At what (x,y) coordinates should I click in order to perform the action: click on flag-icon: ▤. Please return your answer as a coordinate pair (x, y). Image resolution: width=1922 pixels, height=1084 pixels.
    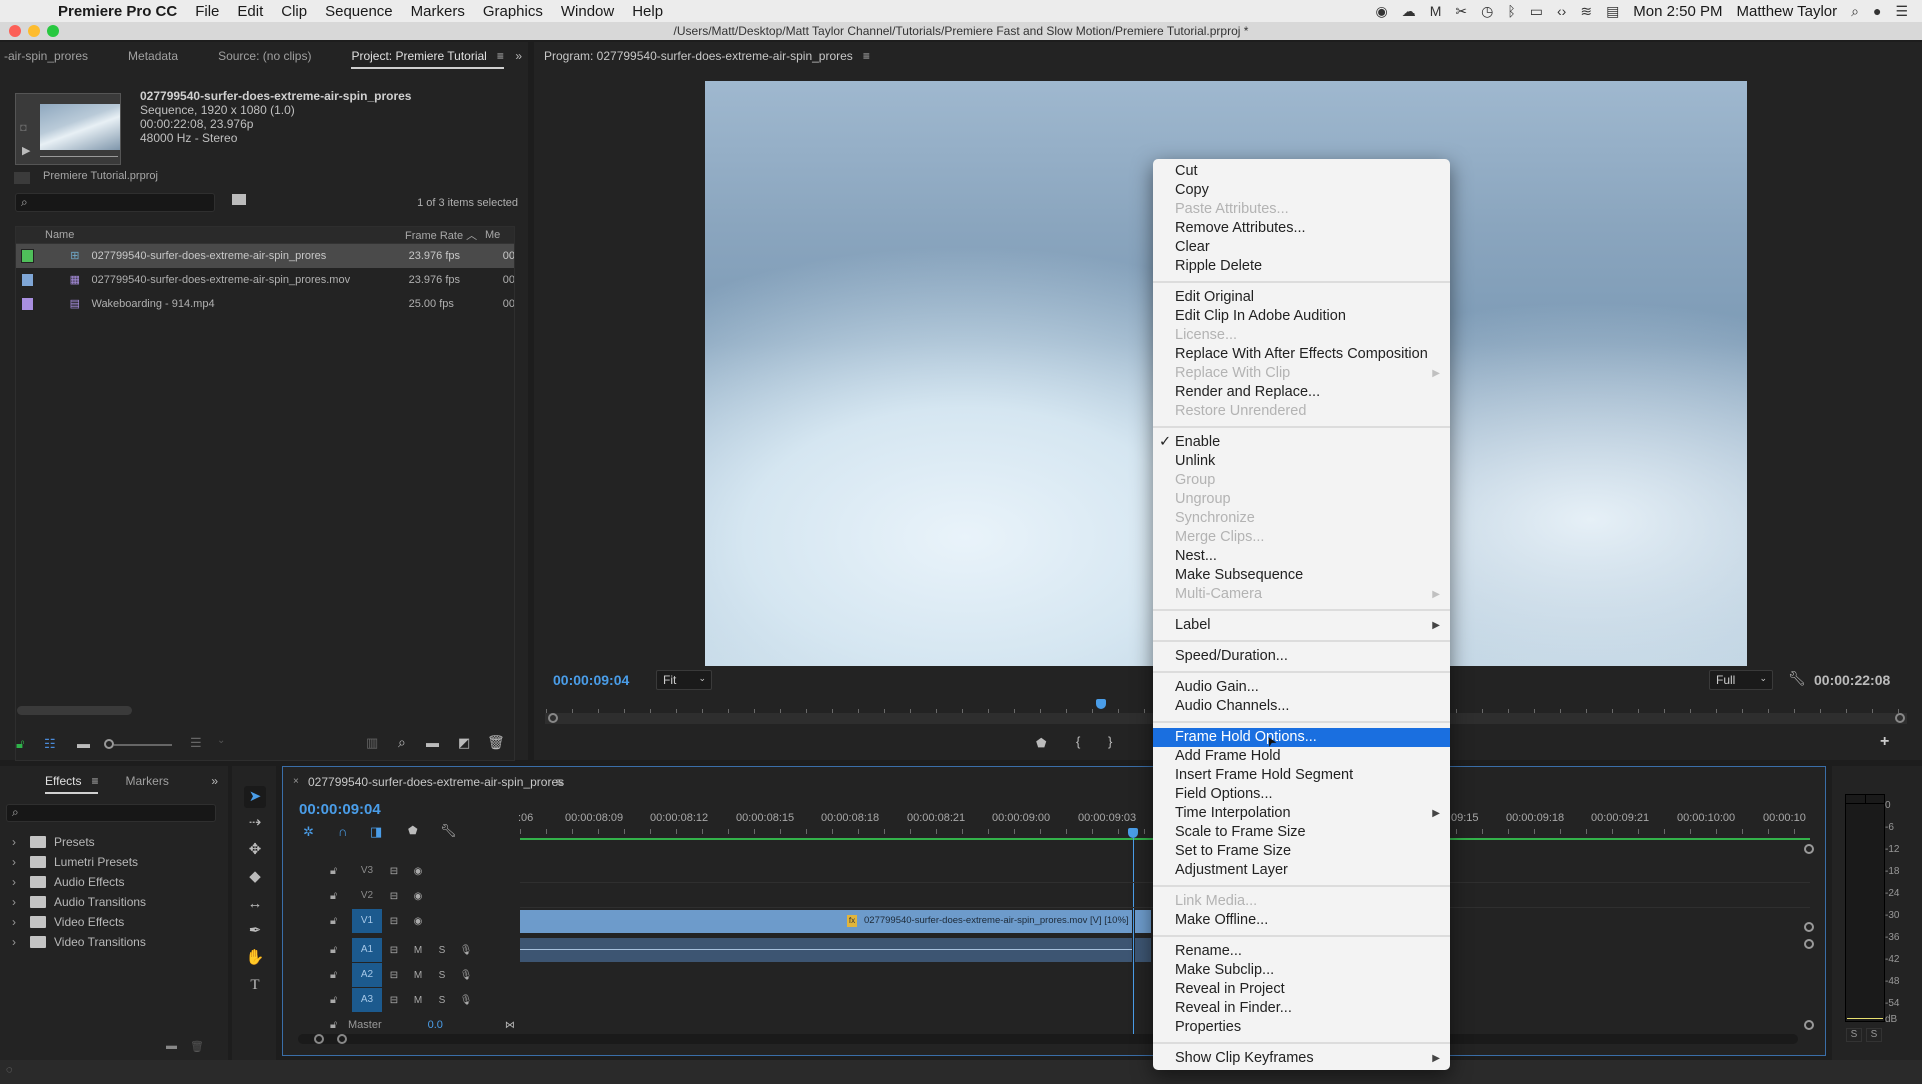
    Looking at the image, I should click on (1612, 11).